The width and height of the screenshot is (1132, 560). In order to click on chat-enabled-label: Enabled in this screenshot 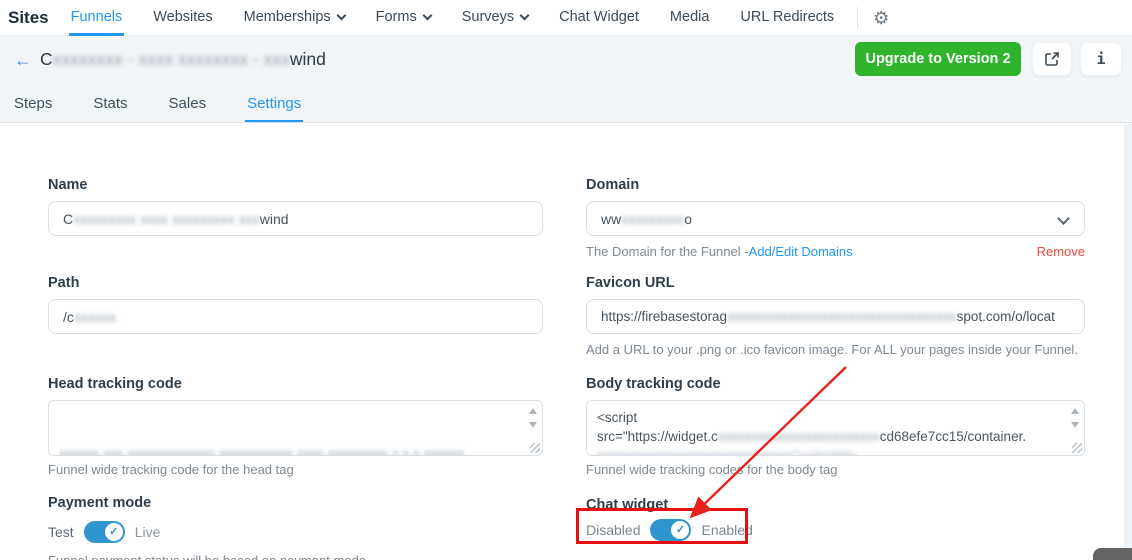, I will do `click(727, 530)`.